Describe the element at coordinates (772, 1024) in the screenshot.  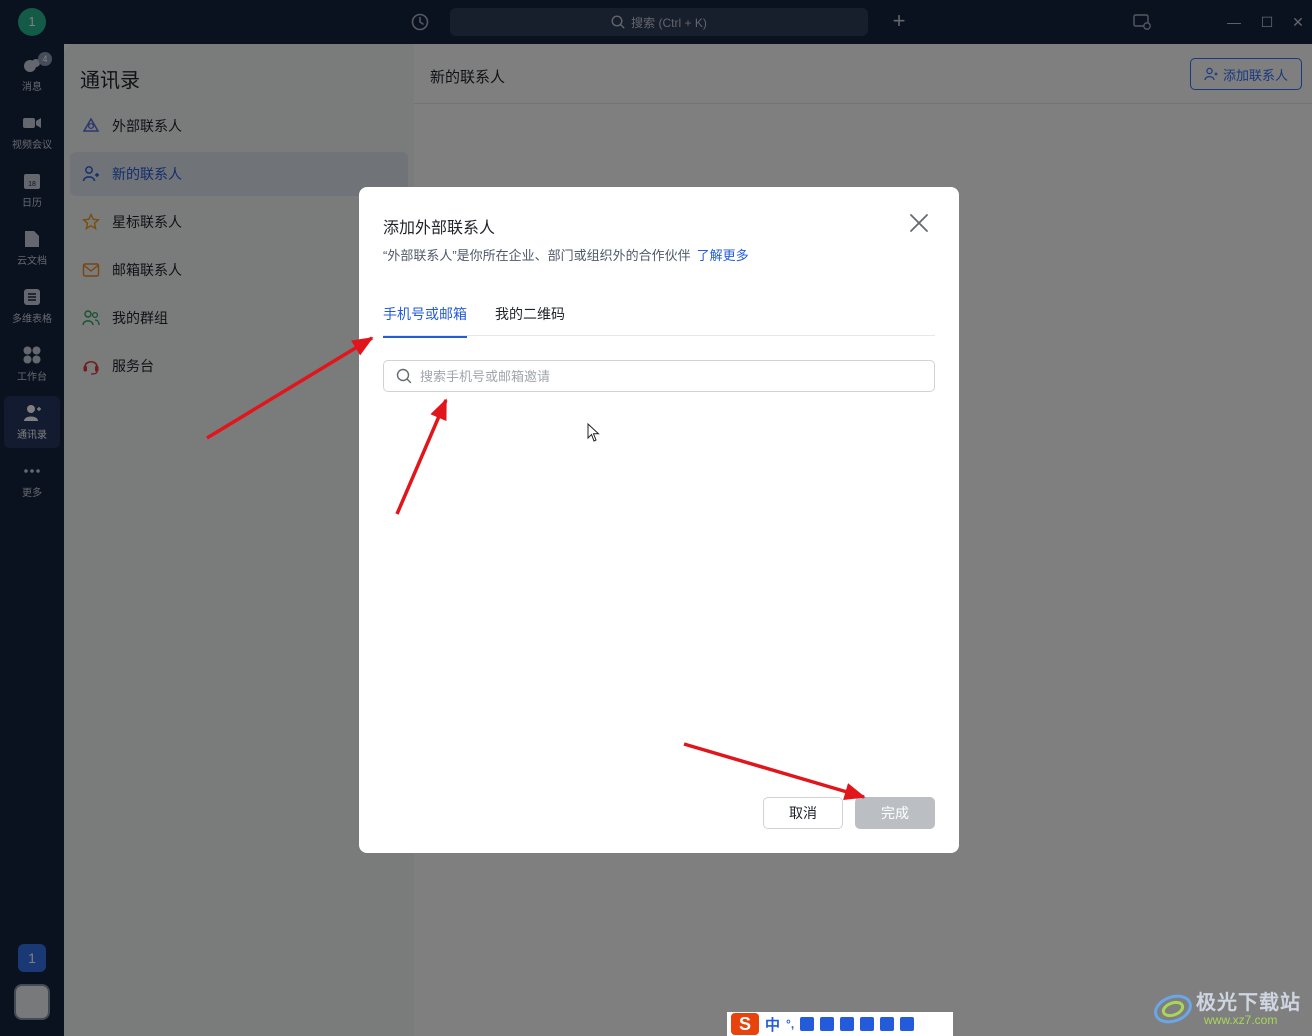
I see `ime-mode: 中` at that location.